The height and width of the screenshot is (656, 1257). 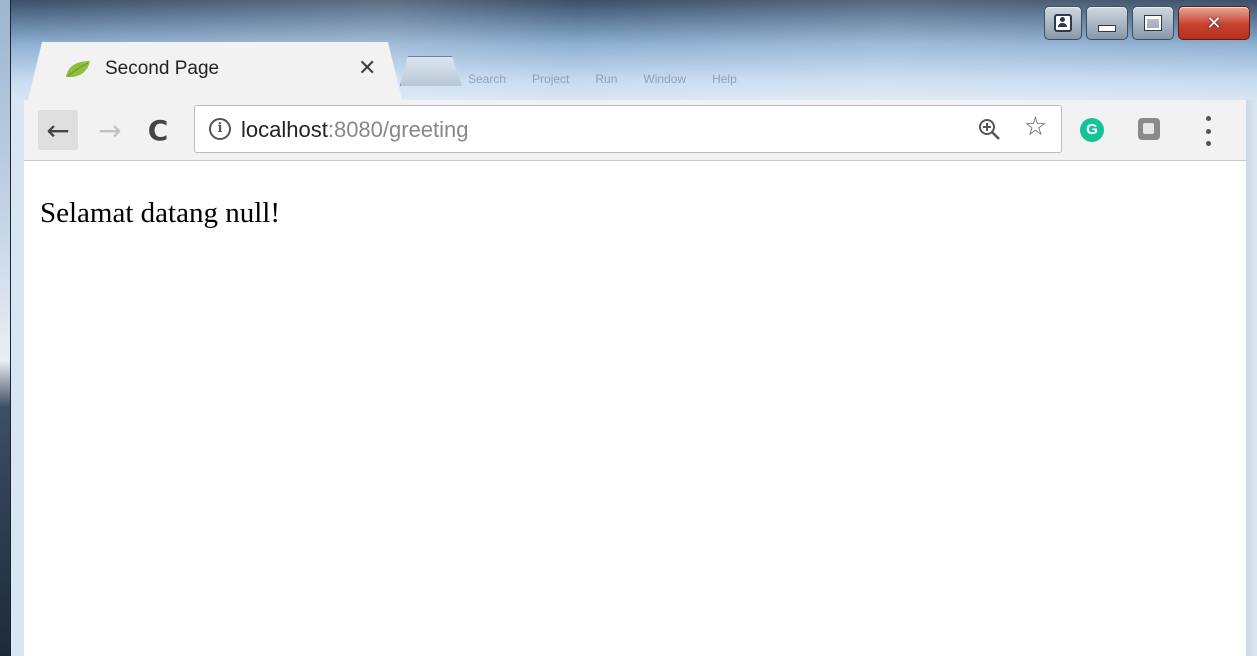 I want to click on url-host: localhost, so click(x=284, y=129).